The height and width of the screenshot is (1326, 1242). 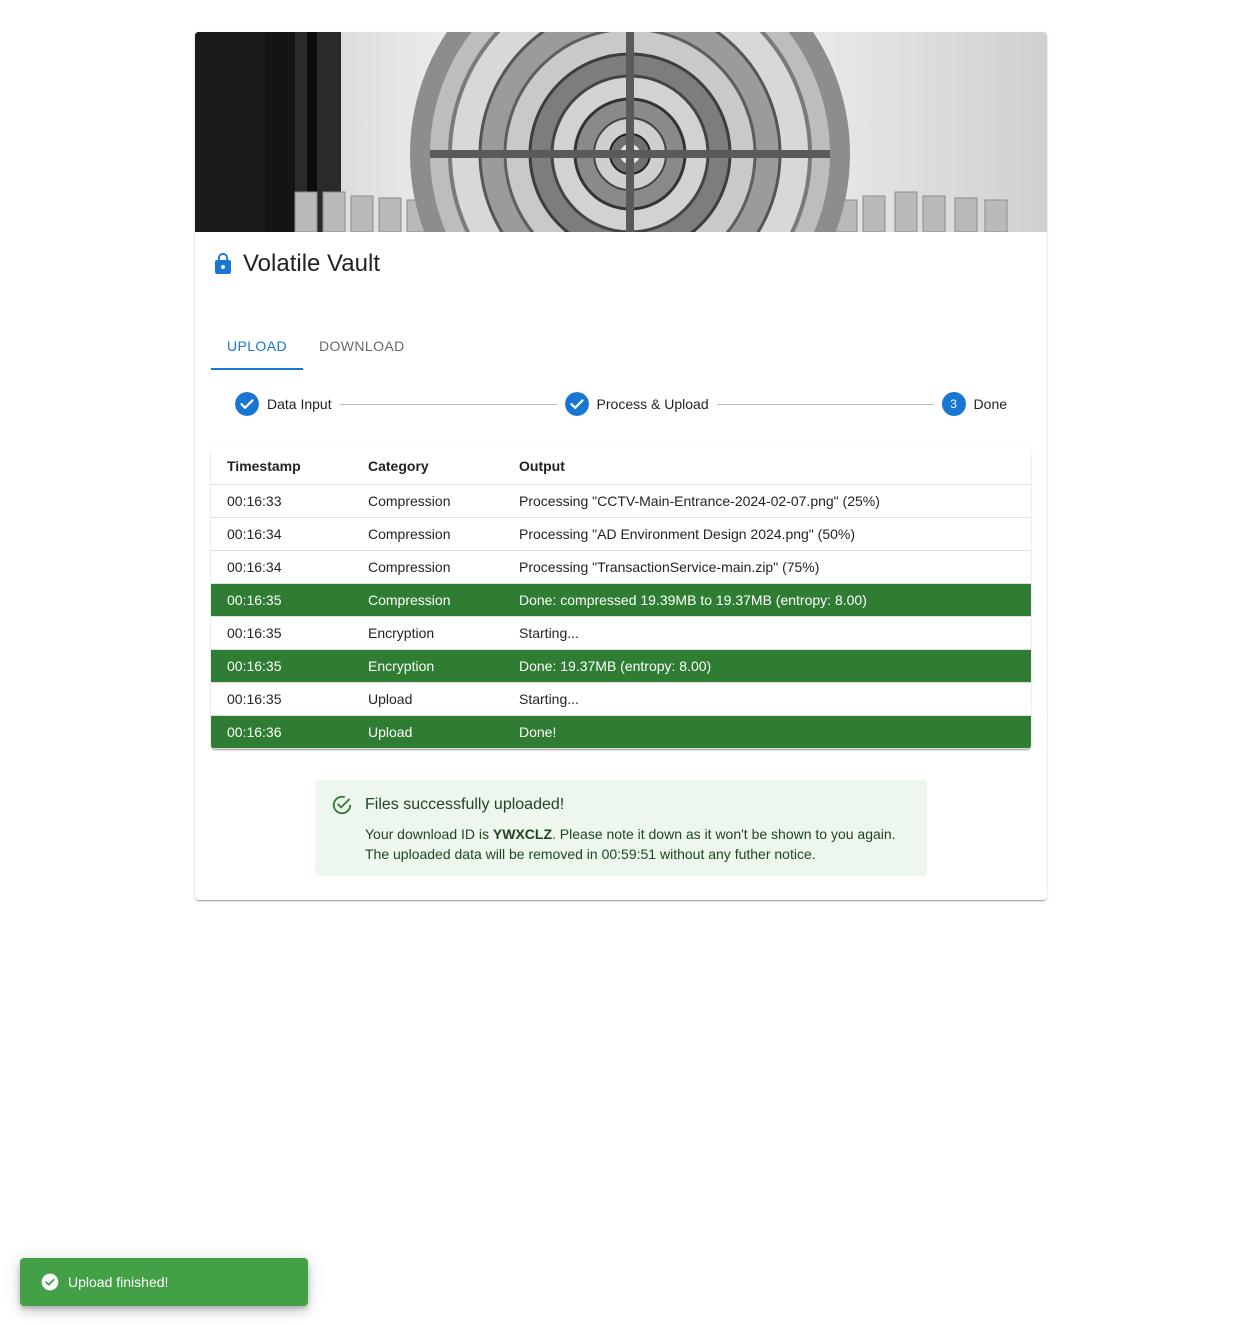 I want to click on tab-bar: UPLOAD DOWNLOAD, so click(x=316, y=346).